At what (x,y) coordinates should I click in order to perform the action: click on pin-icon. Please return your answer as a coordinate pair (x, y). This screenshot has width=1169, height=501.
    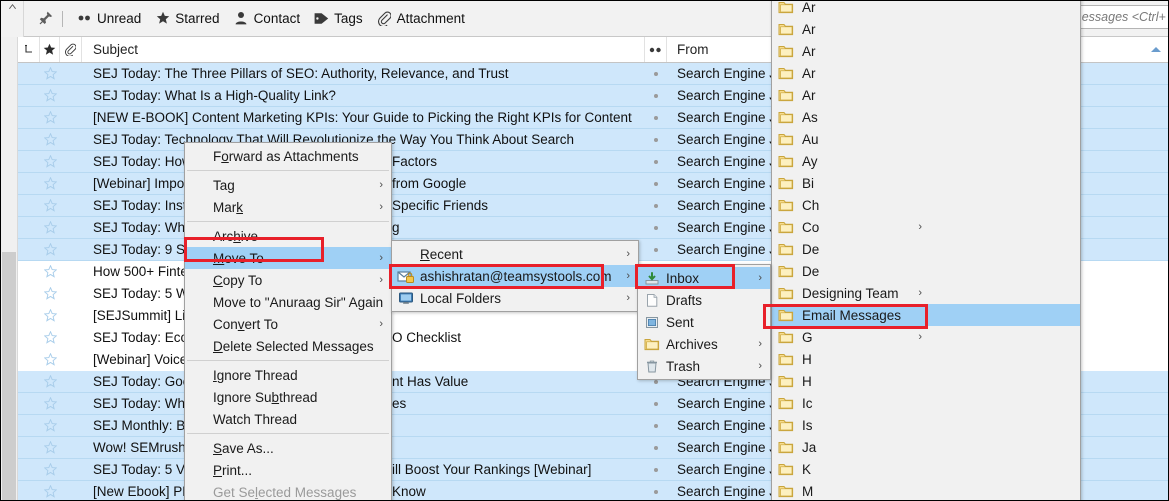
    Looking at the image, I should click on (45, 19).